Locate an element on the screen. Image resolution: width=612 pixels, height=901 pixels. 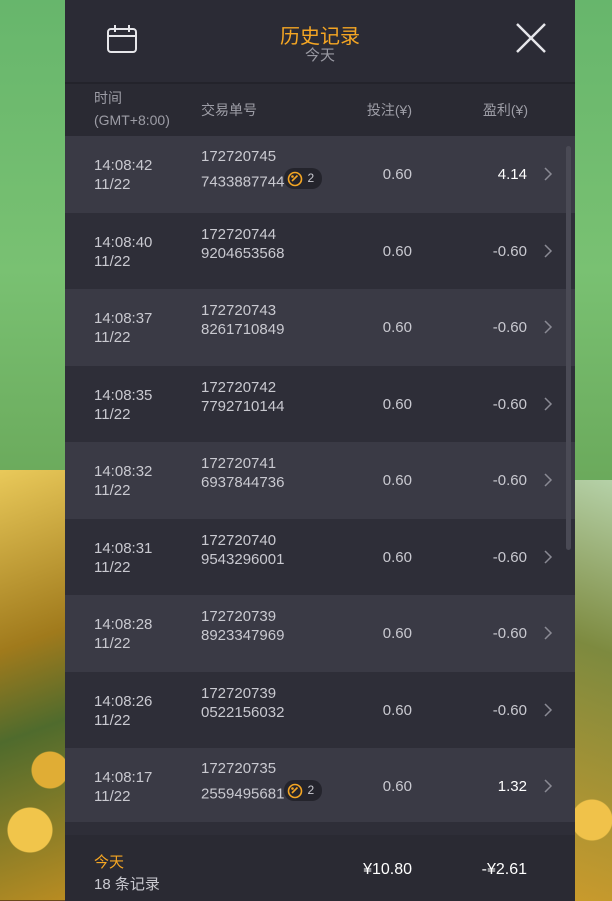
scrollbar is located at coordinates (568, 348).